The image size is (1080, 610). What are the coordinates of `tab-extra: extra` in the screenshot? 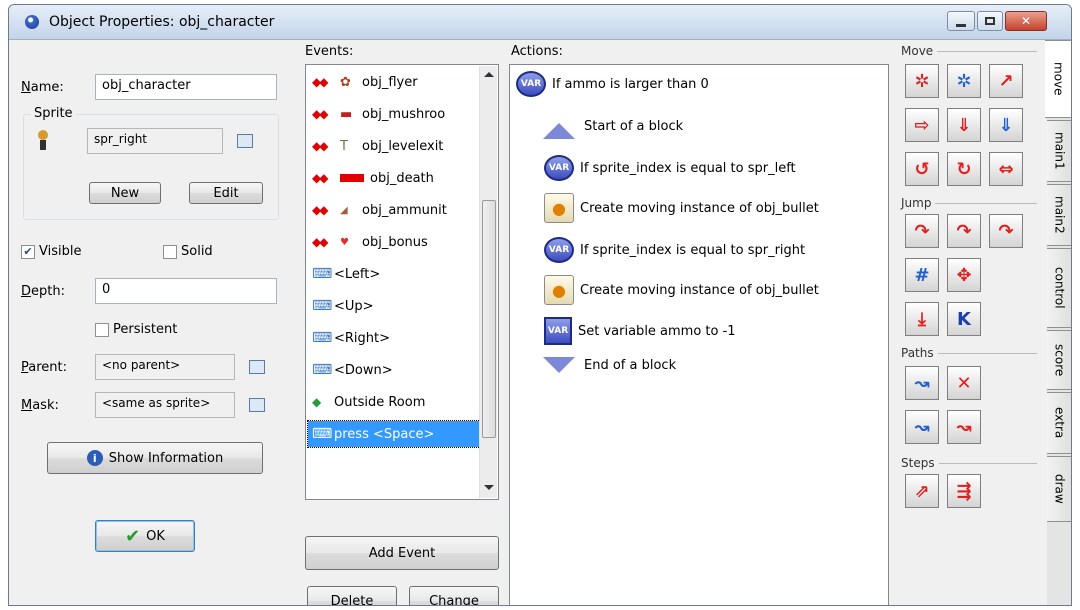 It's located at (1059, 423).